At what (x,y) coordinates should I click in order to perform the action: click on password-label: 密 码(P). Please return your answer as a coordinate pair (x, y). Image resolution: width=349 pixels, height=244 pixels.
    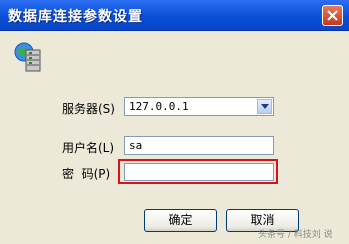
    Looking at the image, I should click on (86, 174).